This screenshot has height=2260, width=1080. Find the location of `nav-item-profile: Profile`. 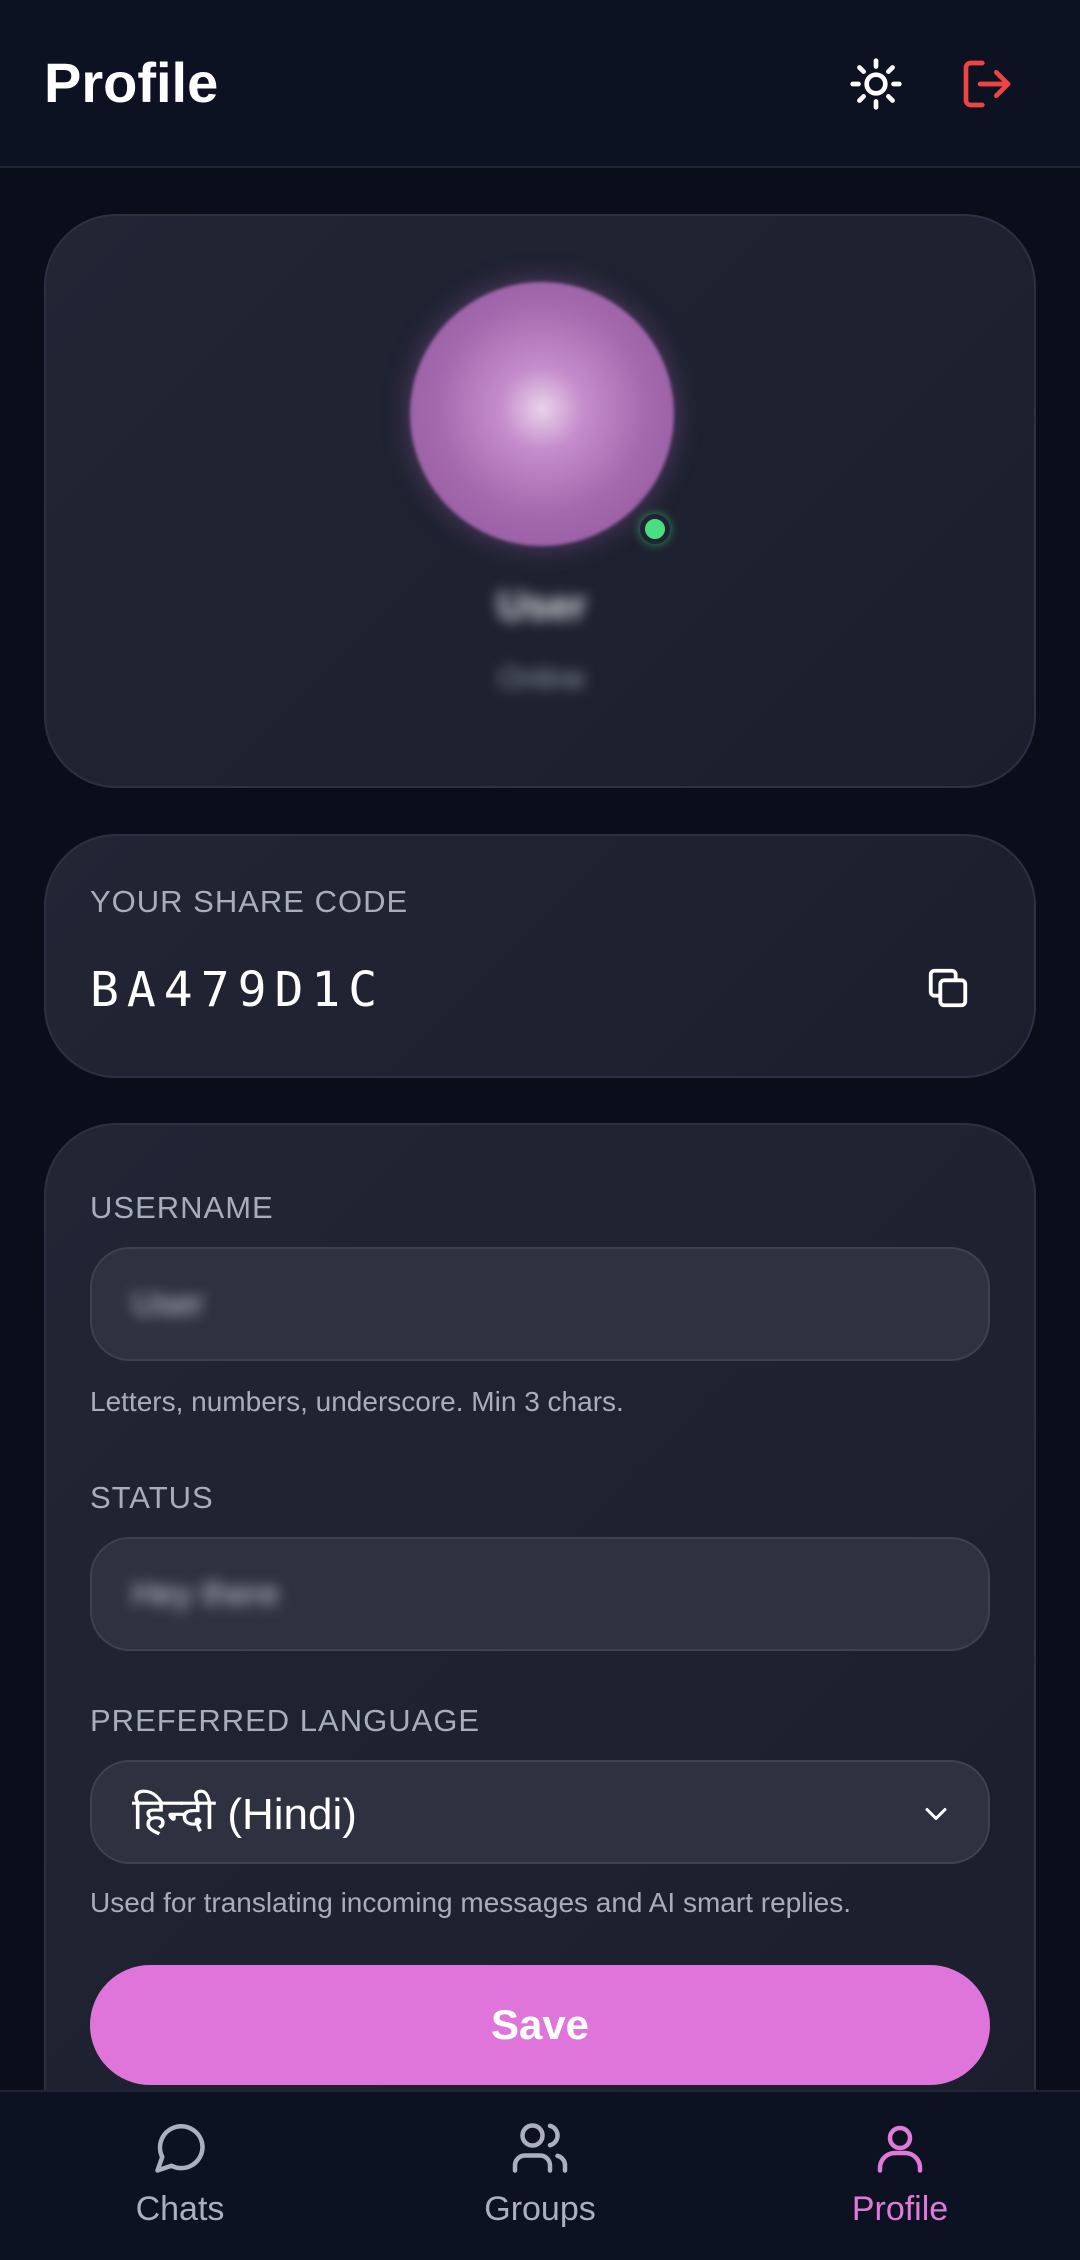

nav-item-profile: Profile is located at coordinates (900, 2178).